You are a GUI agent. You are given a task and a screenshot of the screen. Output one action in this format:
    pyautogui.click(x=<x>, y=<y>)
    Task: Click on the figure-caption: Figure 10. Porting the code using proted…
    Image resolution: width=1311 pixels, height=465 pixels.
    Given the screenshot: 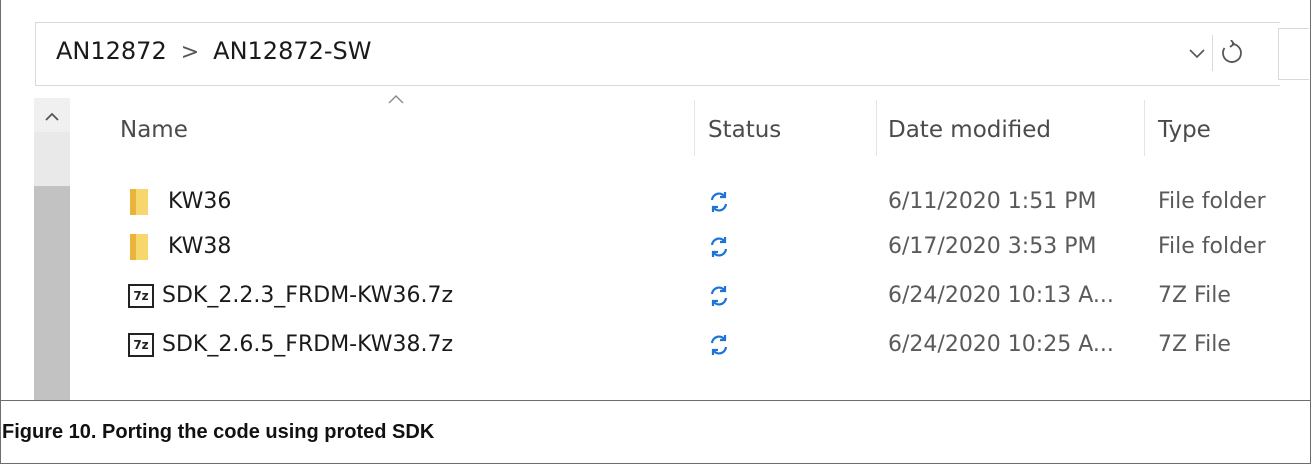 What is the action you would take?
    pyautogui.click(x=218, y=432)
    